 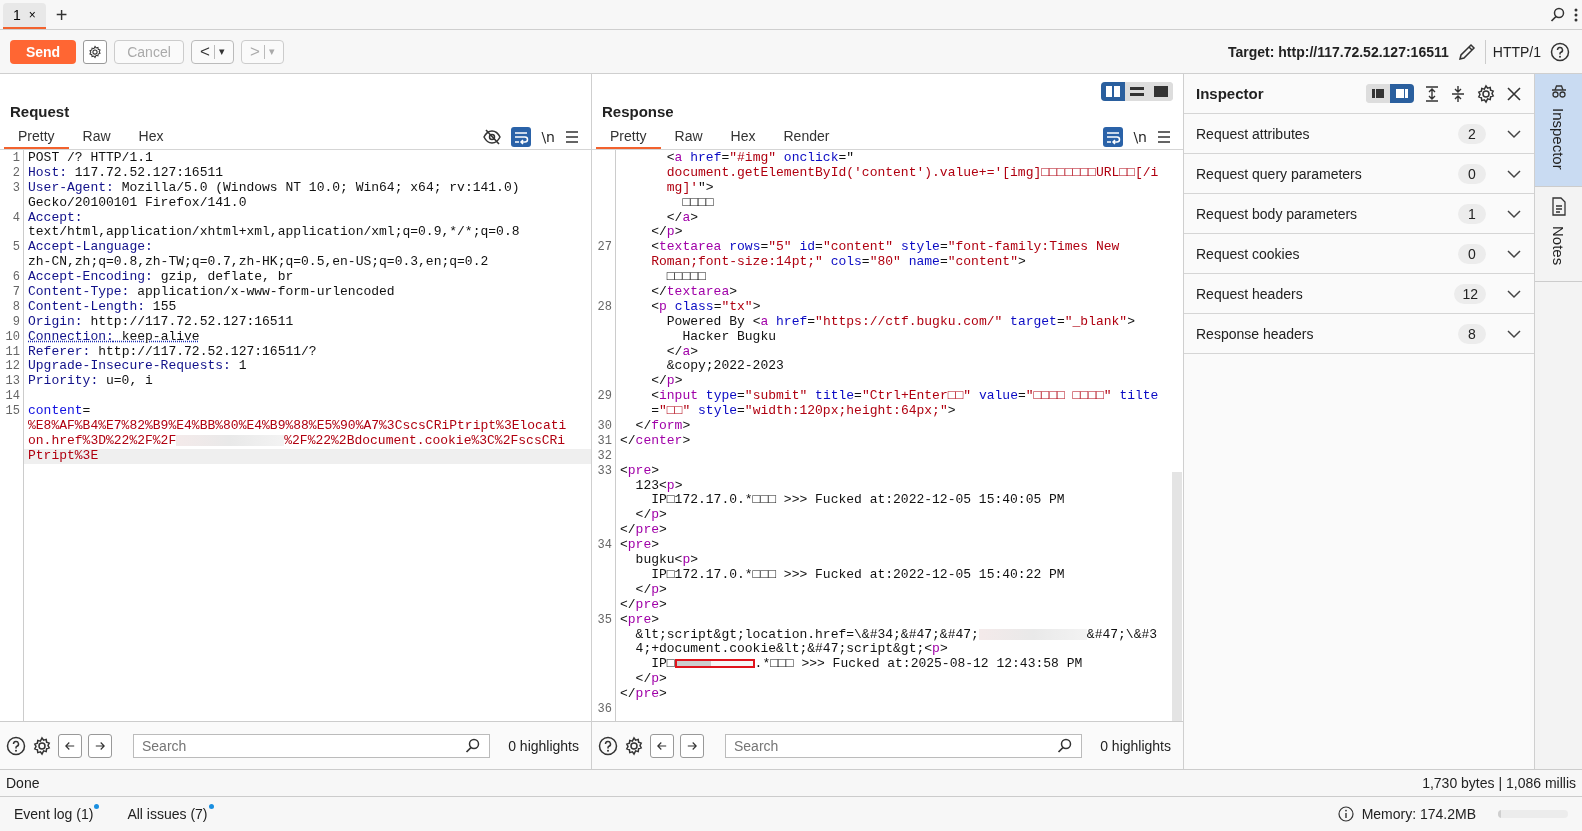 What do you see at coordinates (896, 635) in the screenshot?
I see `code-line: &lt;script&gt;location.href=\&#34;&#47;&#47; &#47;\&#3` at bounding box center [896, 635].